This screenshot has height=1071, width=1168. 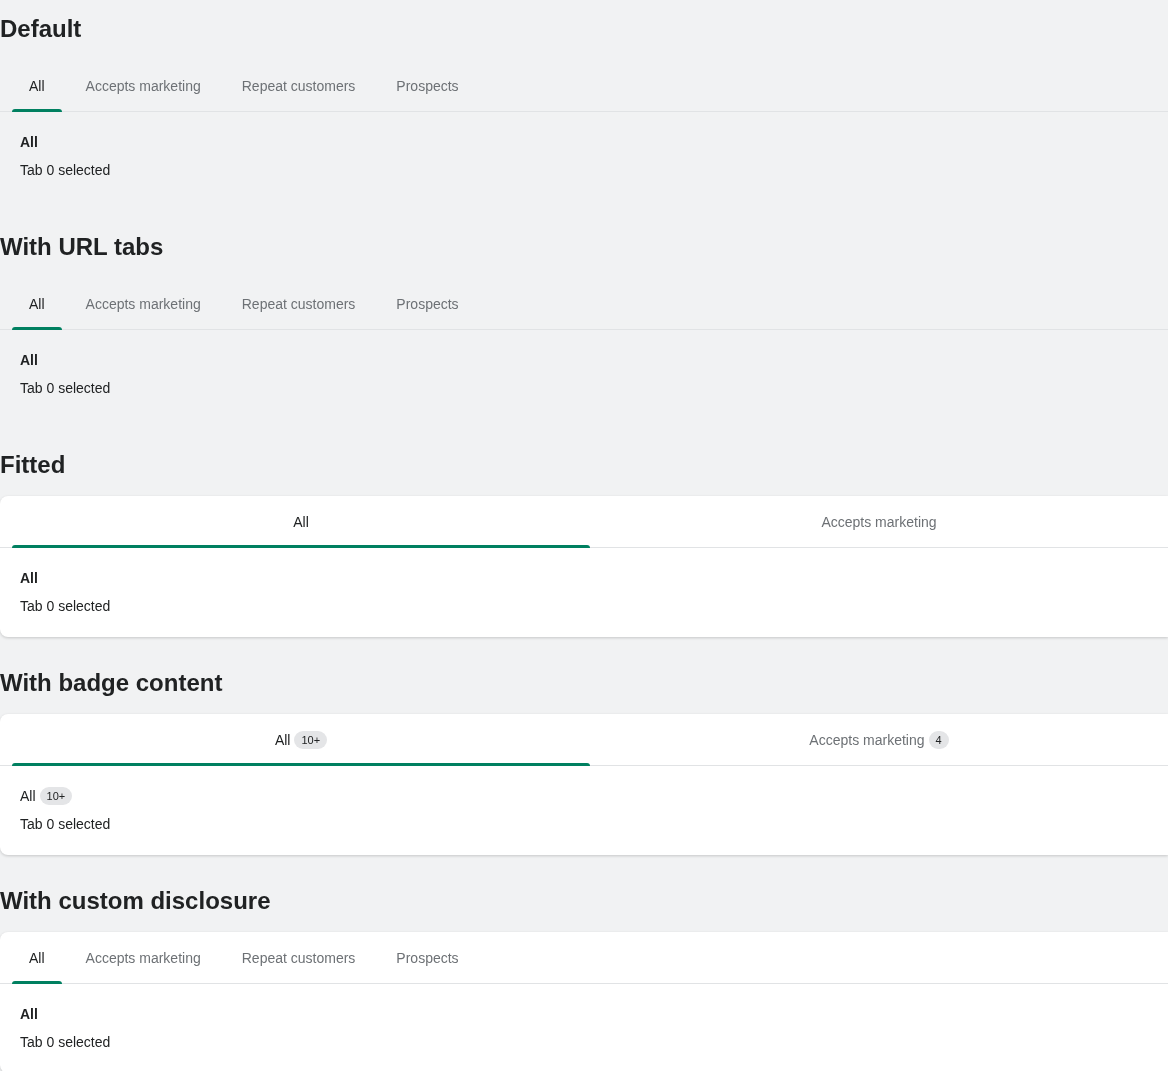 What do you see at coordinates (41, 29) in the screenshot?
I see `section-title: Default` at bounding box center [41, 29].